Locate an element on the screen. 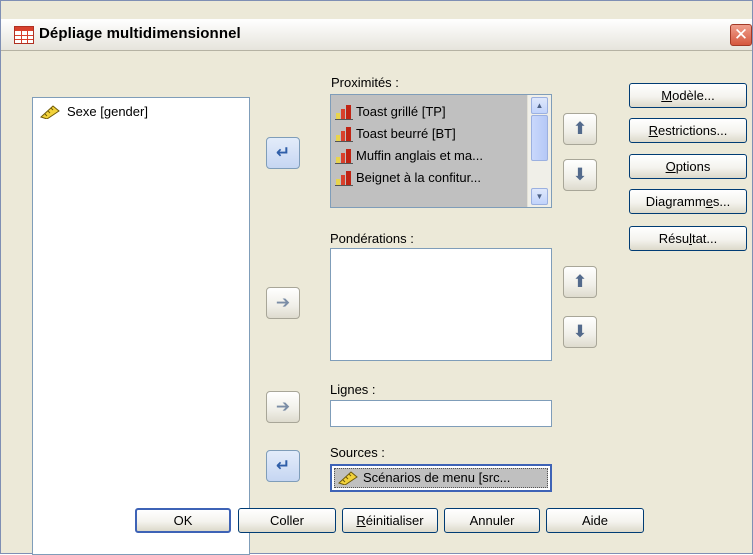 Image resolution: width=753 pixels, height=555 pixels. reset-button-mnemonic: R is located at coordinates (361, 520).